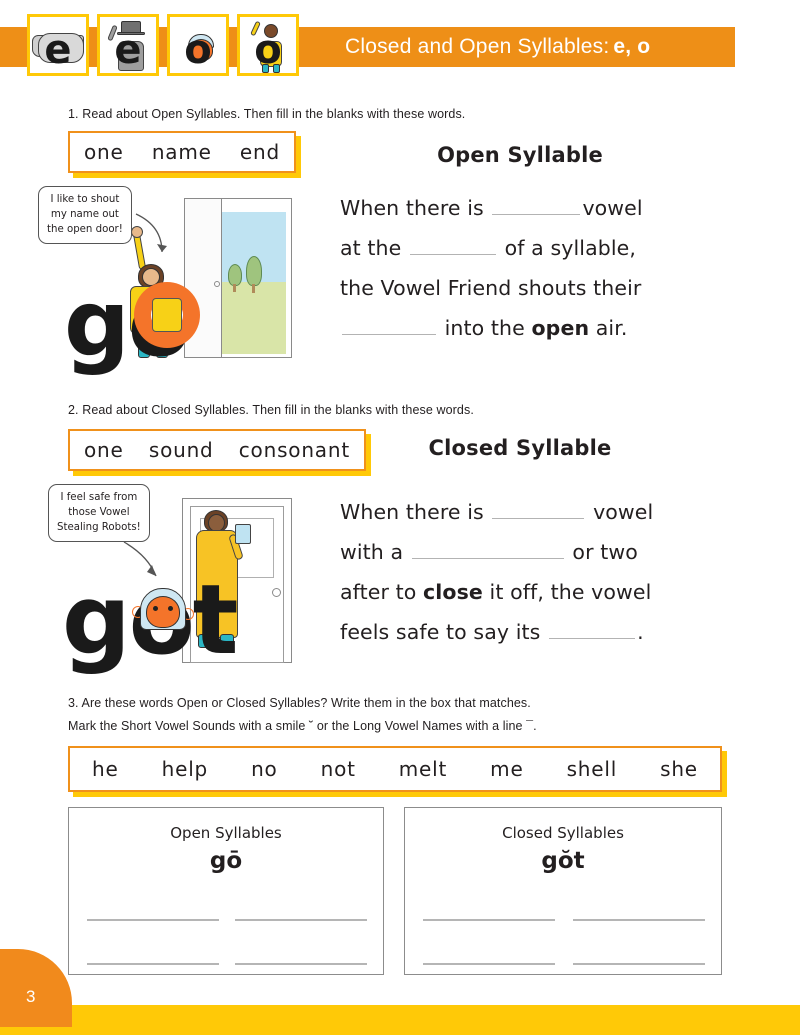  Describe the element at coordinates (372, 552) in the screenshot. I see `text-fragment: with a` at that location.